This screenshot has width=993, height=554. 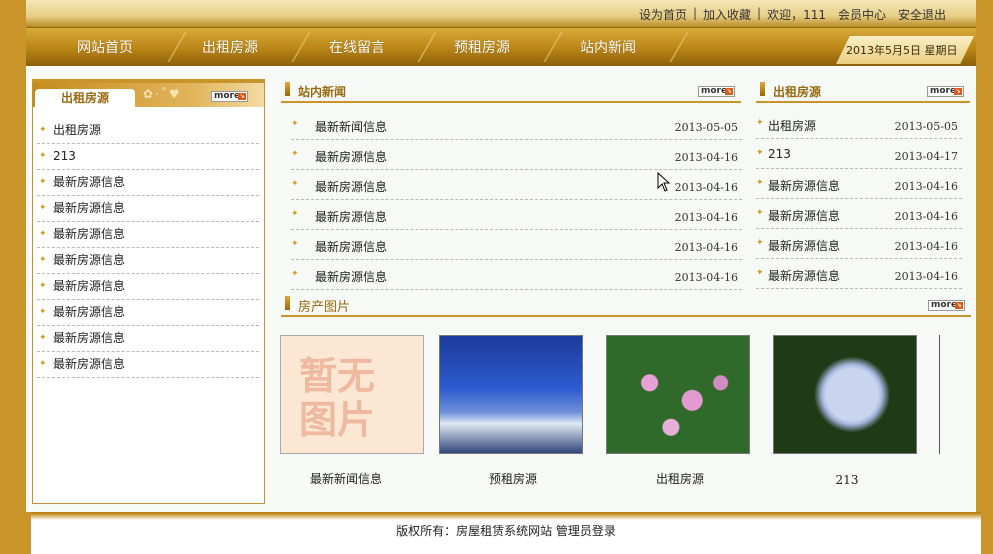 I want to click on list-item-label: 出租房源, so click(x=77, y=130).